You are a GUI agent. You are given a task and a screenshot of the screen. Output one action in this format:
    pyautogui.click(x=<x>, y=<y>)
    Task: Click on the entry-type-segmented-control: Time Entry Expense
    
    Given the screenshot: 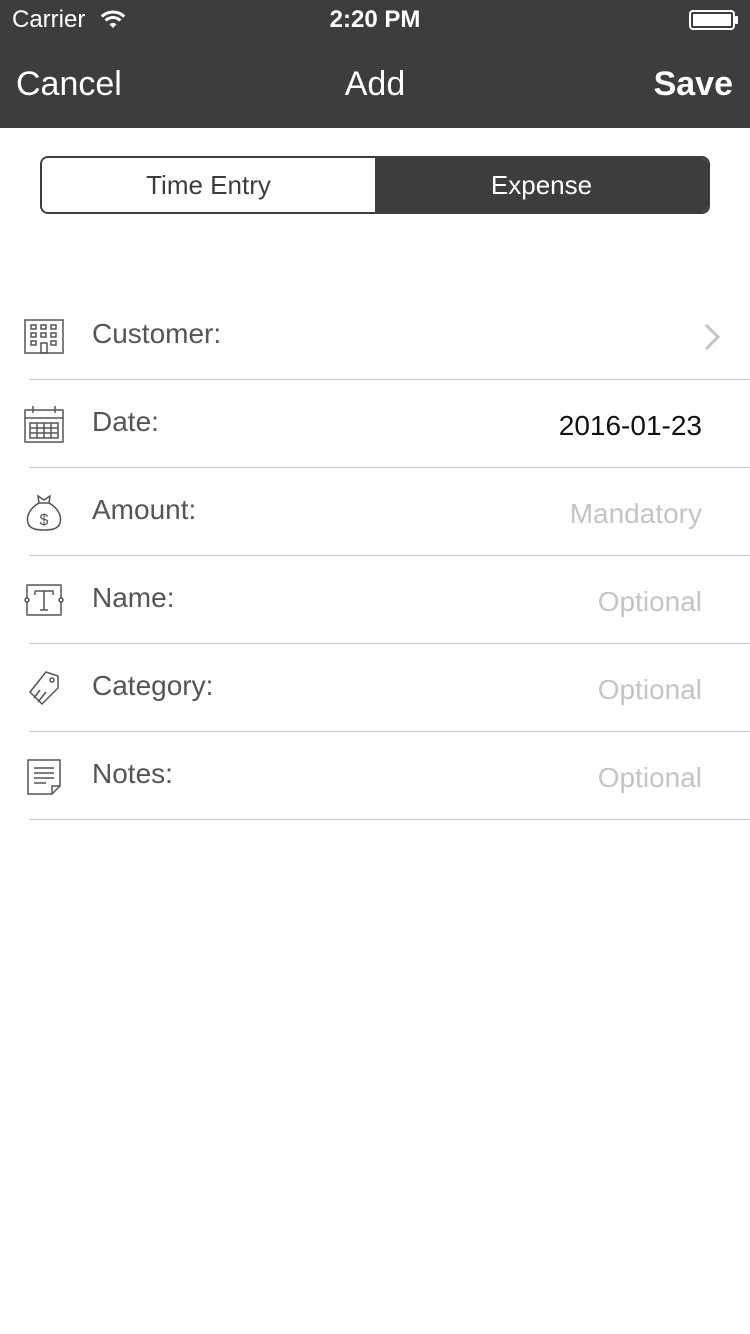 What is the action you would take?
    pyautogui.click(x=375, y=185)
    